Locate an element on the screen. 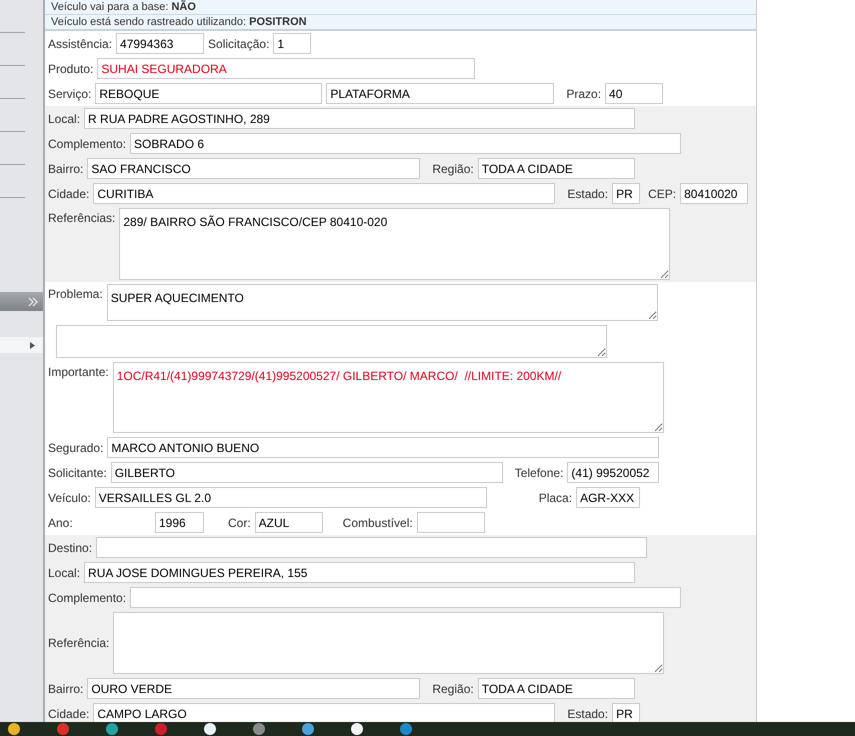  triangle-icon is located at coordinates (32, 345).